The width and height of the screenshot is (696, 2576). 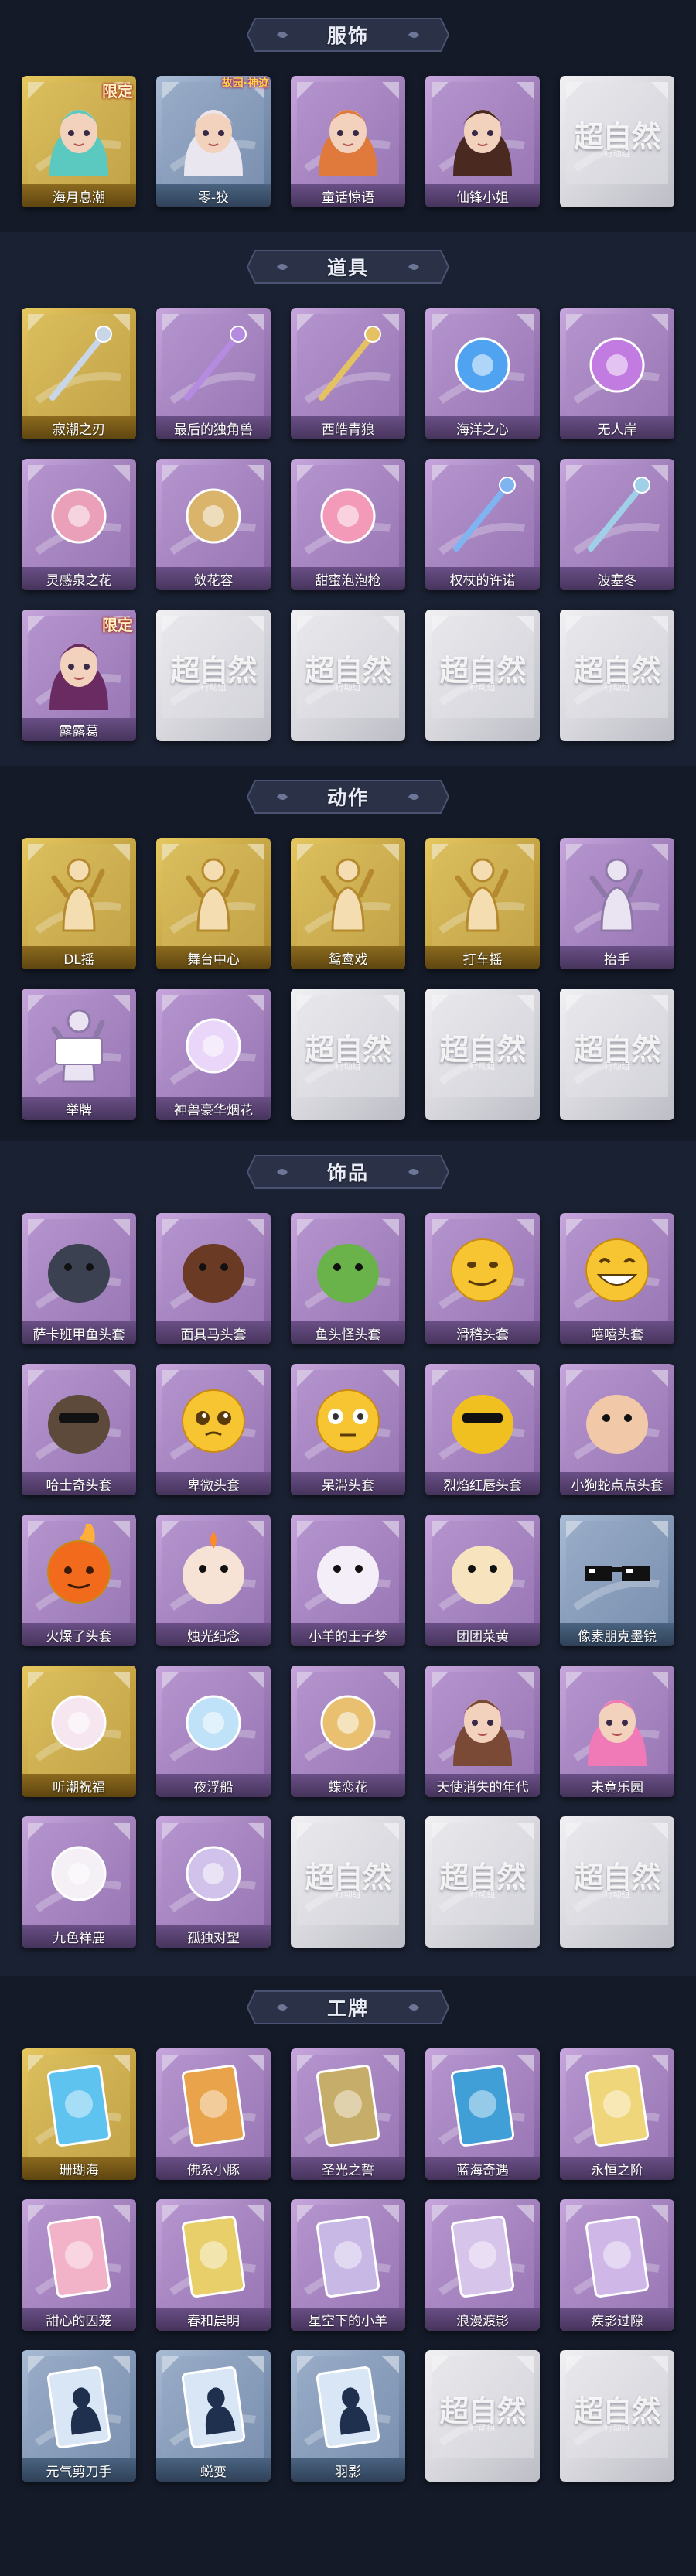 I want to click on item-card: 鸳鸯戏, so click(x=348, y=903).